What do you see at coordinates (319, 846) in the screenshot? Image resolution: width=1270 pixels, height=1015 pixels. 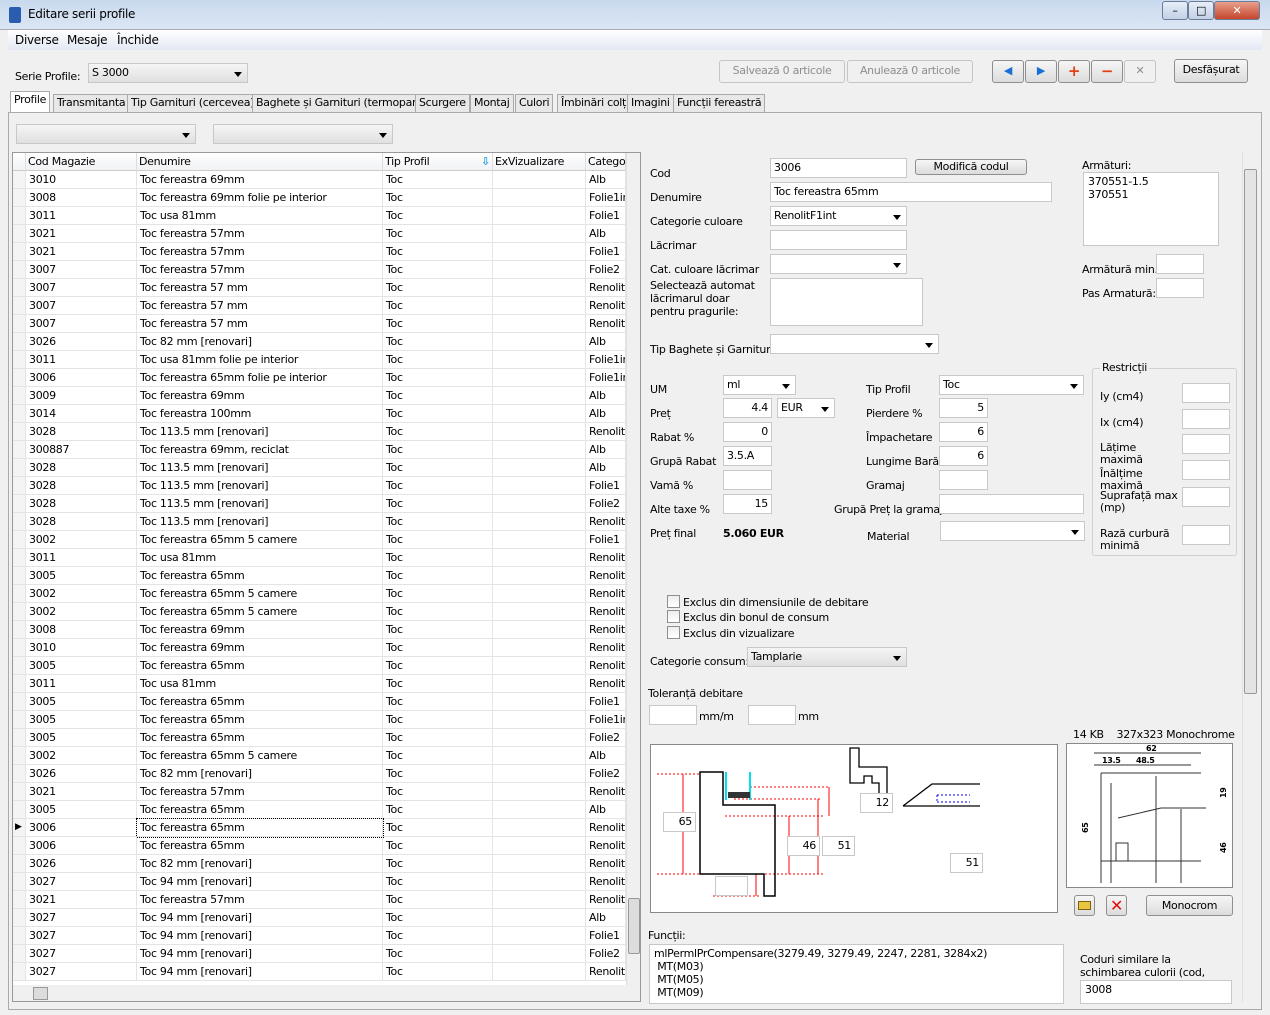 I see `table-row: 3006Toc fereastra 65mmToc RenolitF` at bounding box center [319, 846].